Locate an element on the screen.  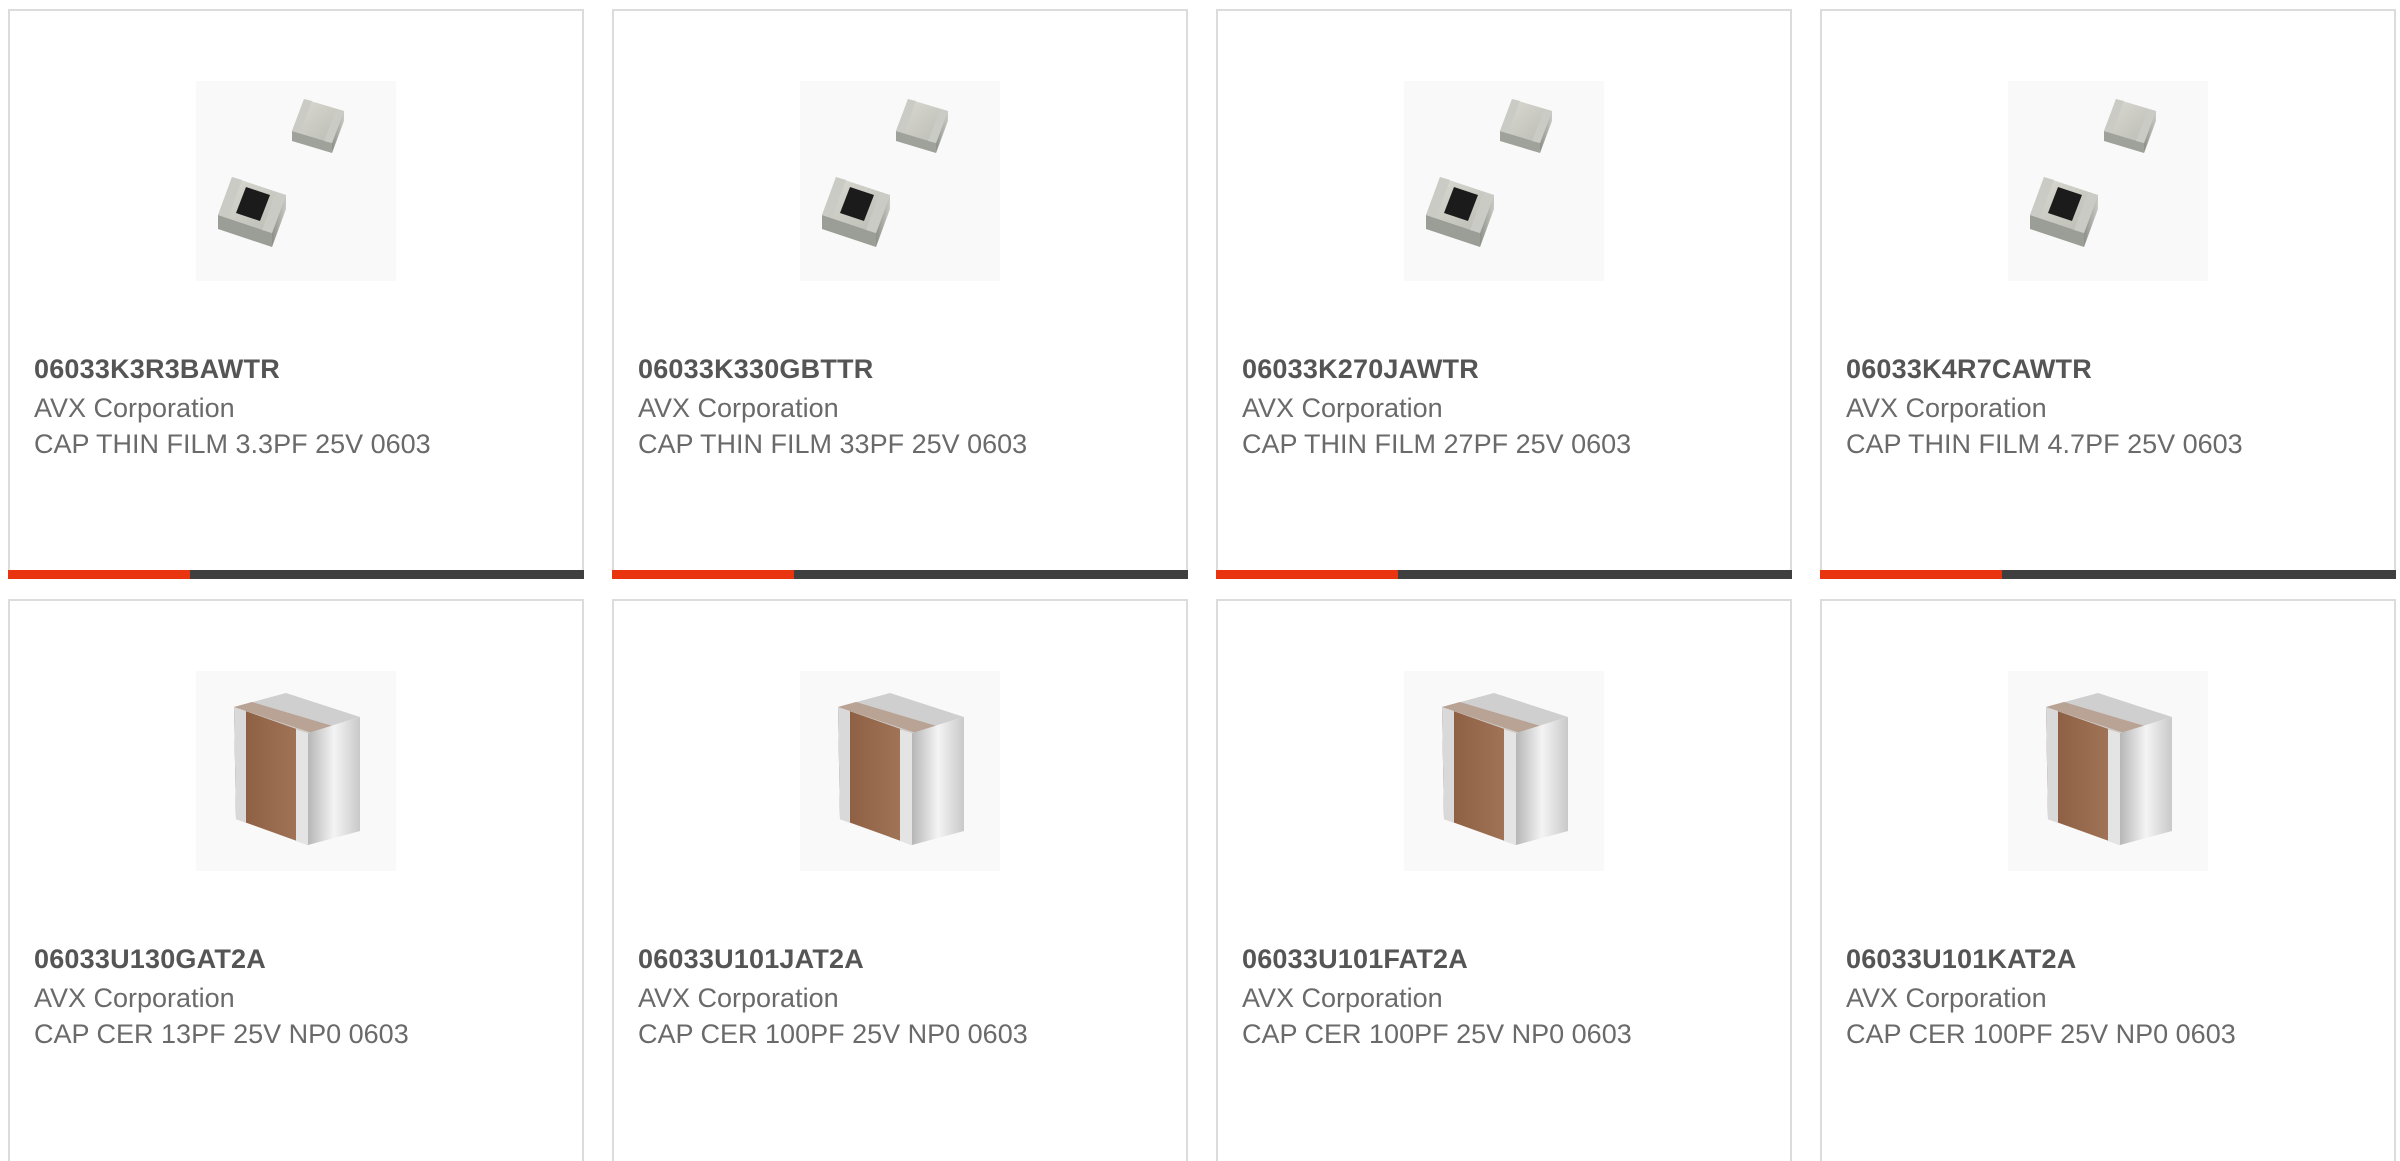
part-number: 06033U101FAT2A is located at coordinates (1355, 959).